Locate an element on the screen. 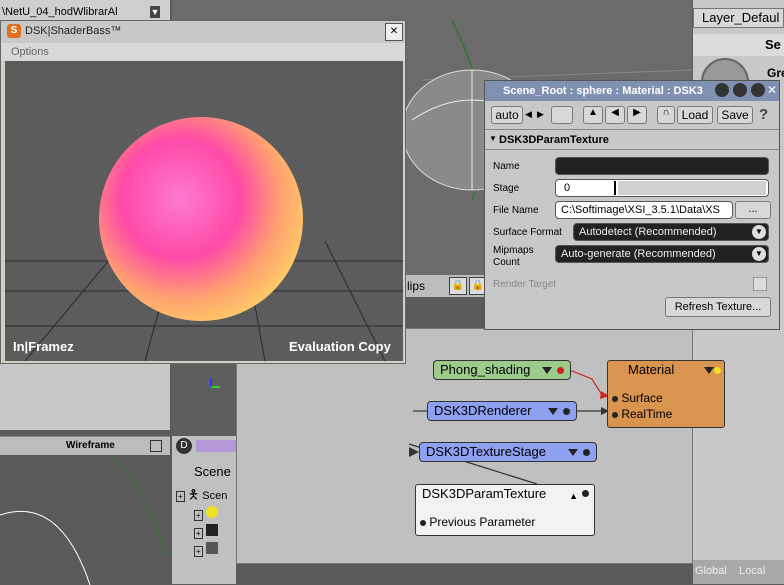 This screenshot has width=784, height=585. name-label: Name is located at coordinates (506, 166).